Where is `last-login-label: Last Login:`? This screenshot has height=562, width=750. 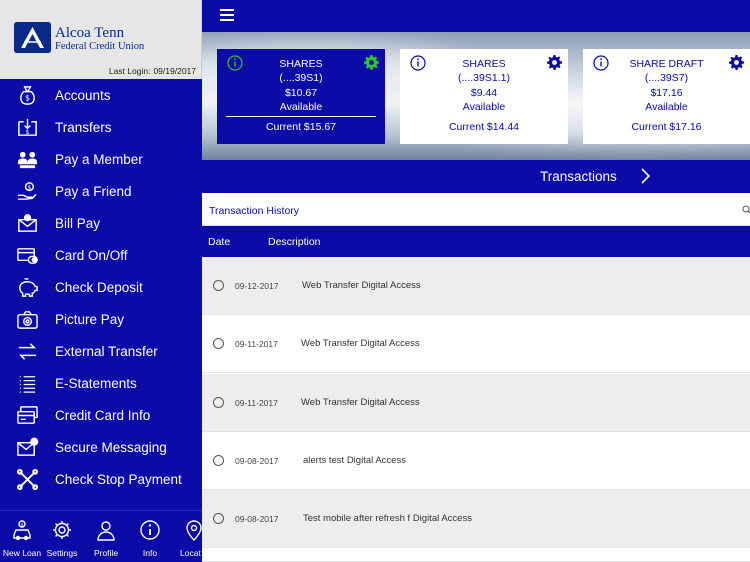
last-login-label: Last Login: is located at coordinates (129, 71).